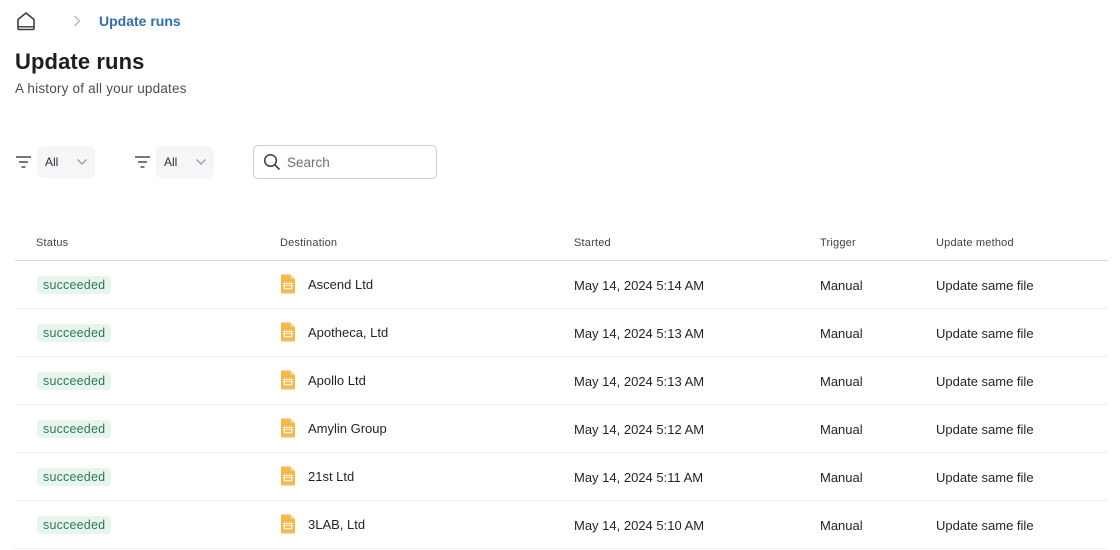 This screenshot has height=550, width=1120. Describe the element at coordinates (80, 61) in the screenshot. I see `page-title: Update runs` at that location.